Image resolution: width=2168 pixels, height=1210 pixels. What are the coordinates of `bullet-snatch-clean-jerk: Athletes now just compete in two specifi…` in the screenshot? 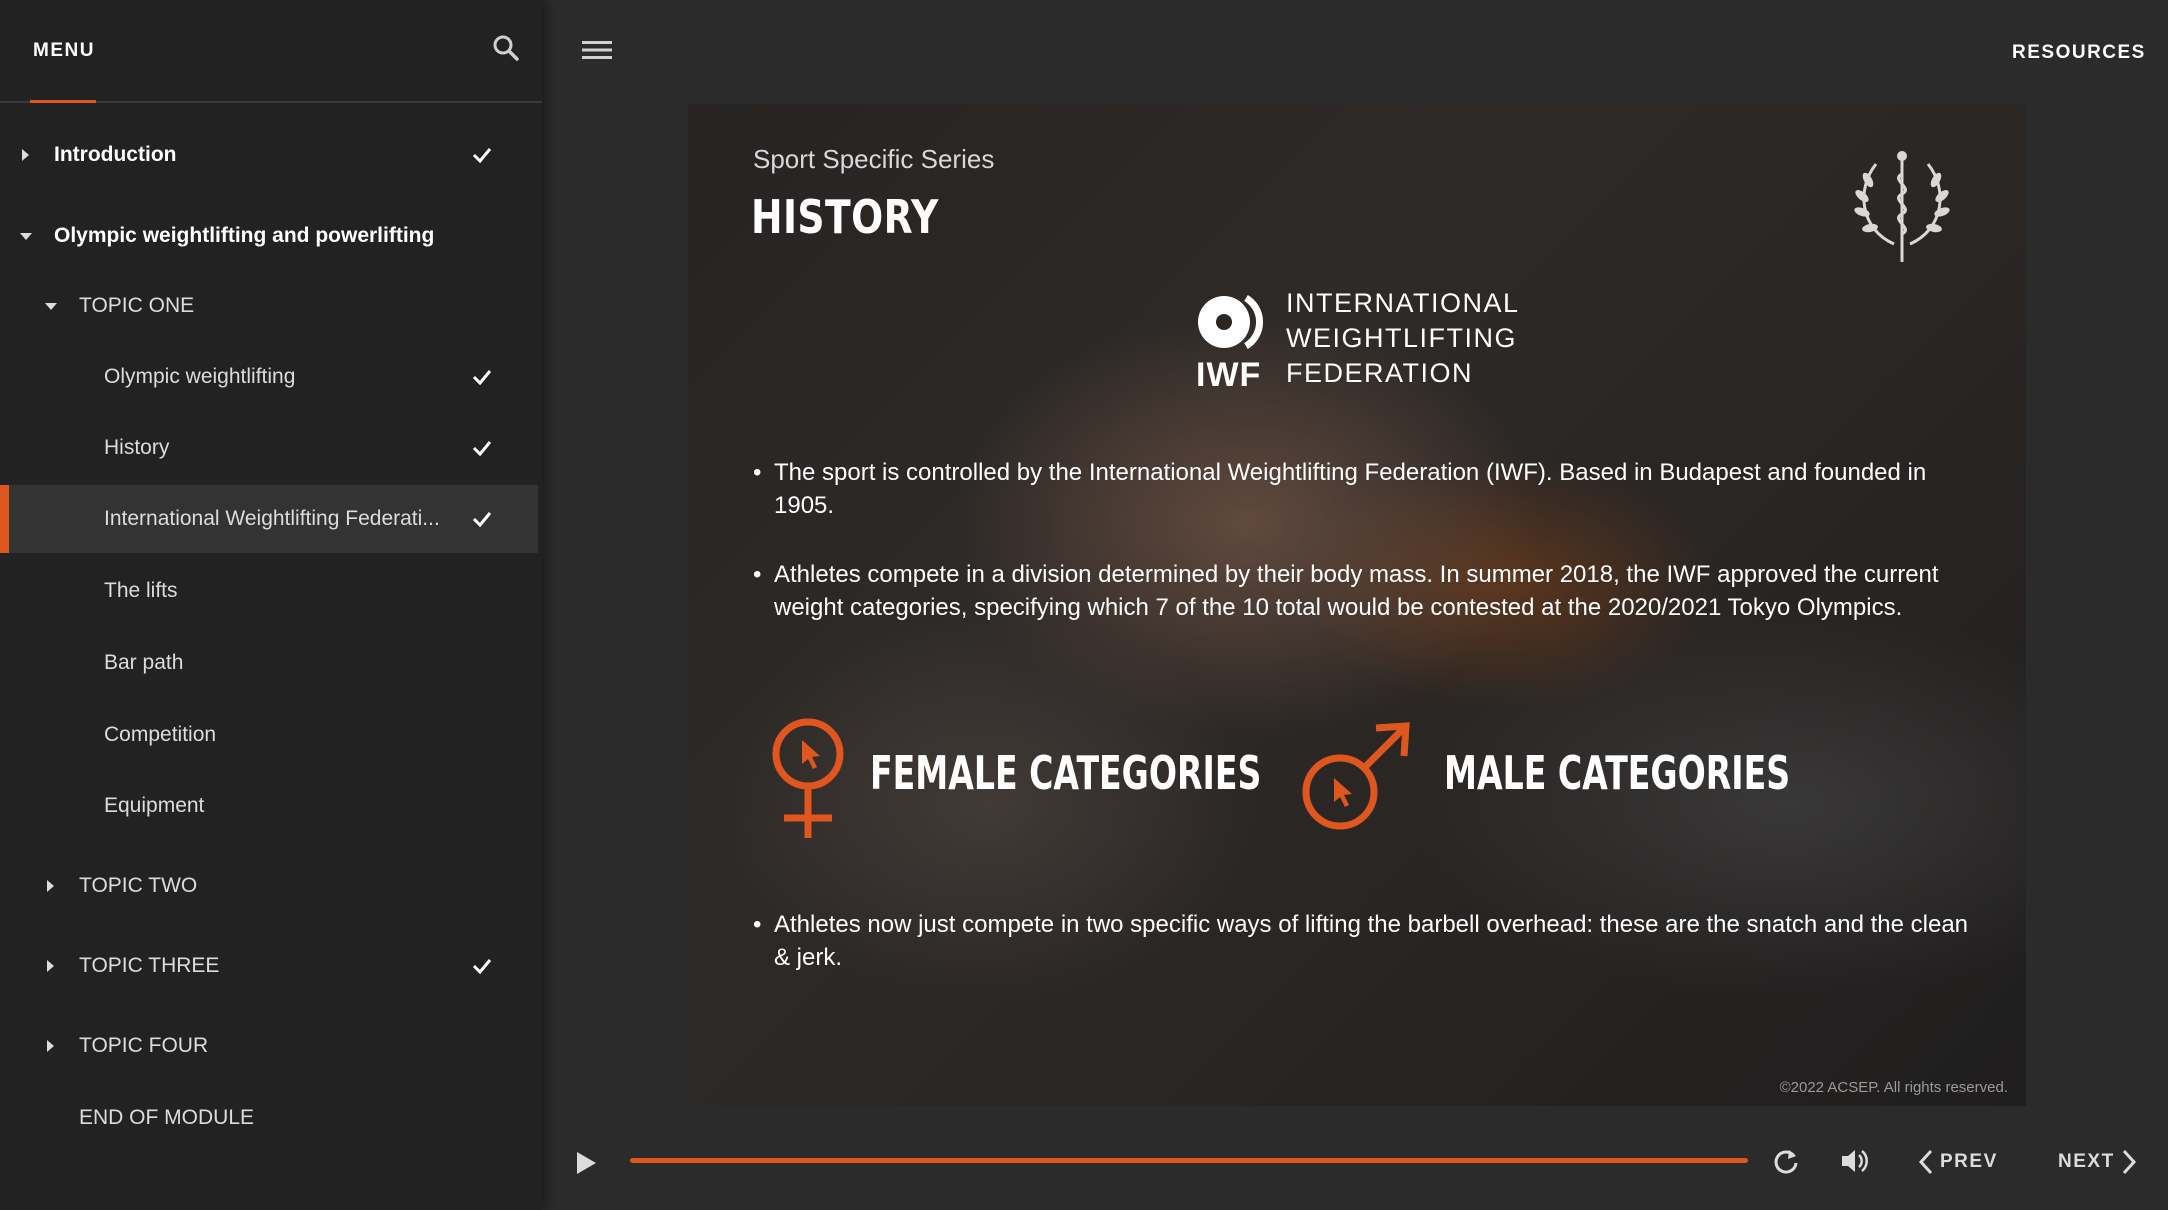 It's located at (1368, 941).